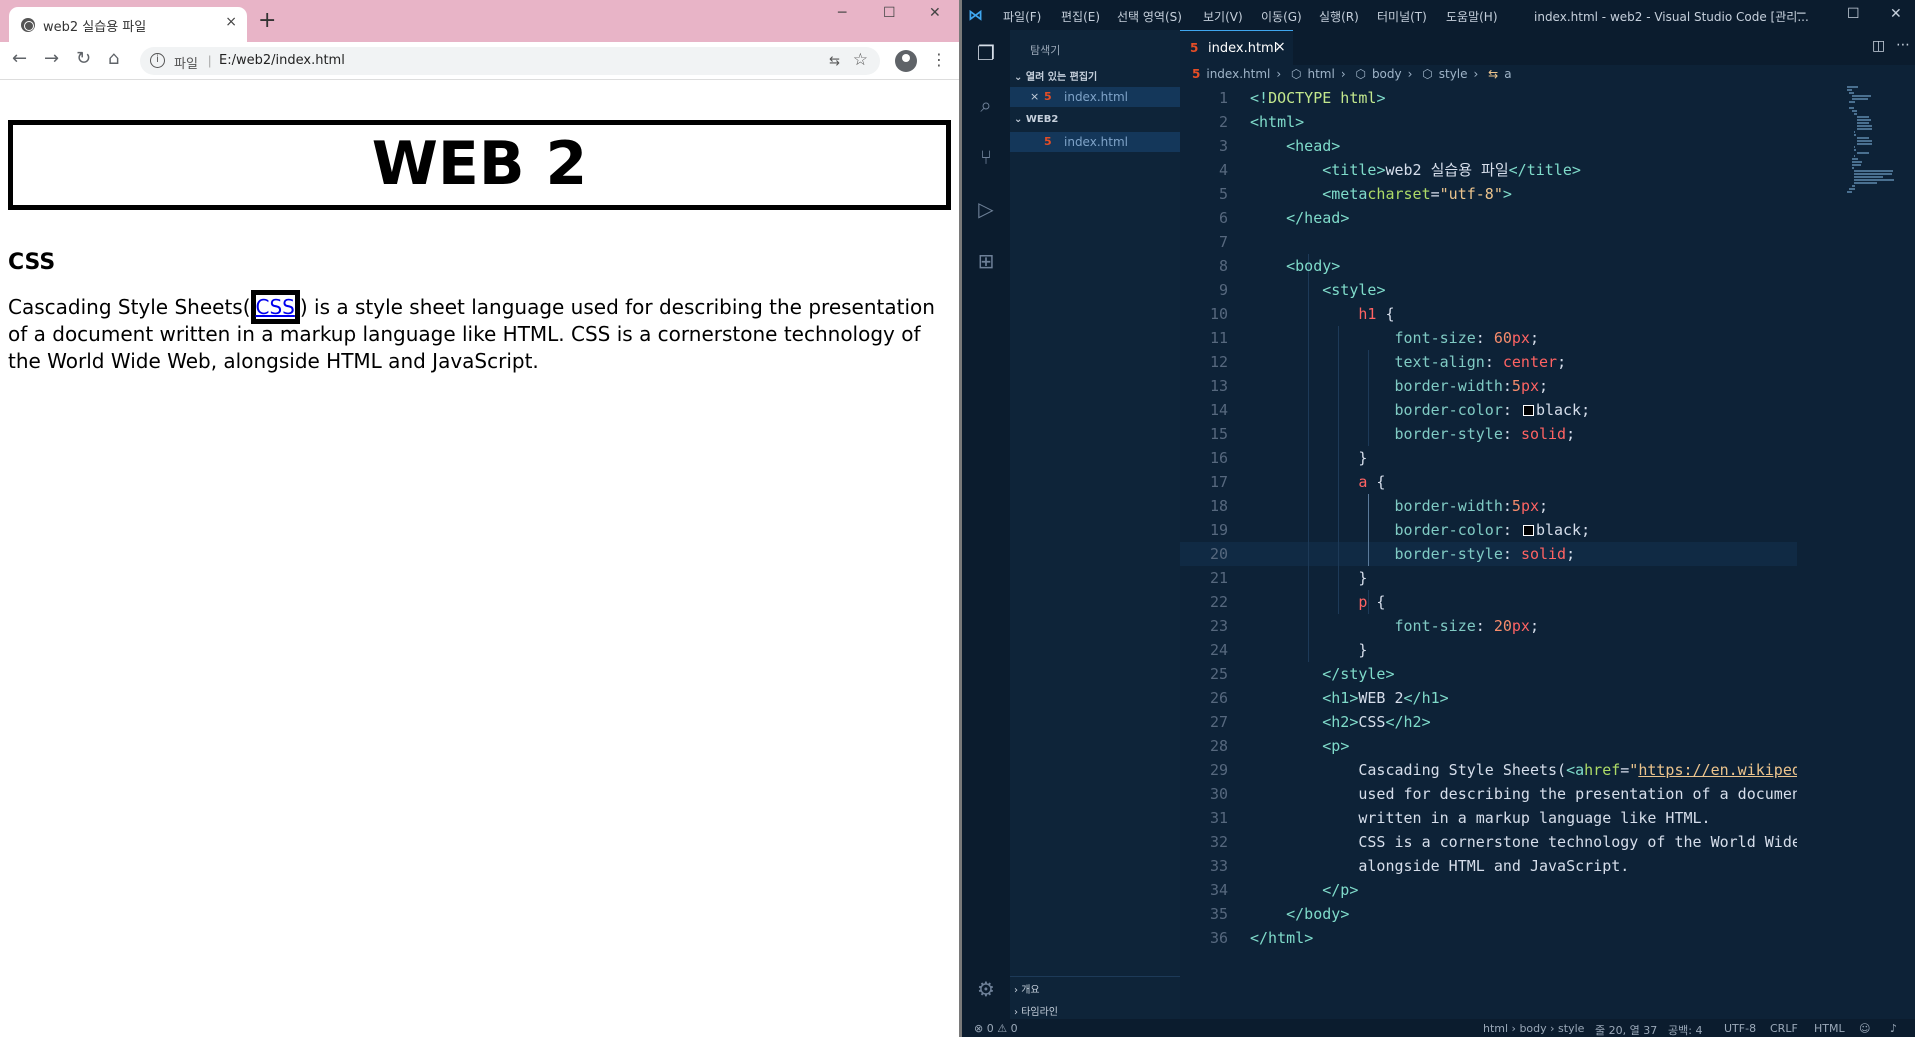 The height and width of the screenshot is (1037, 1915). I want to click on line-number: 5, so click(1223, 194).